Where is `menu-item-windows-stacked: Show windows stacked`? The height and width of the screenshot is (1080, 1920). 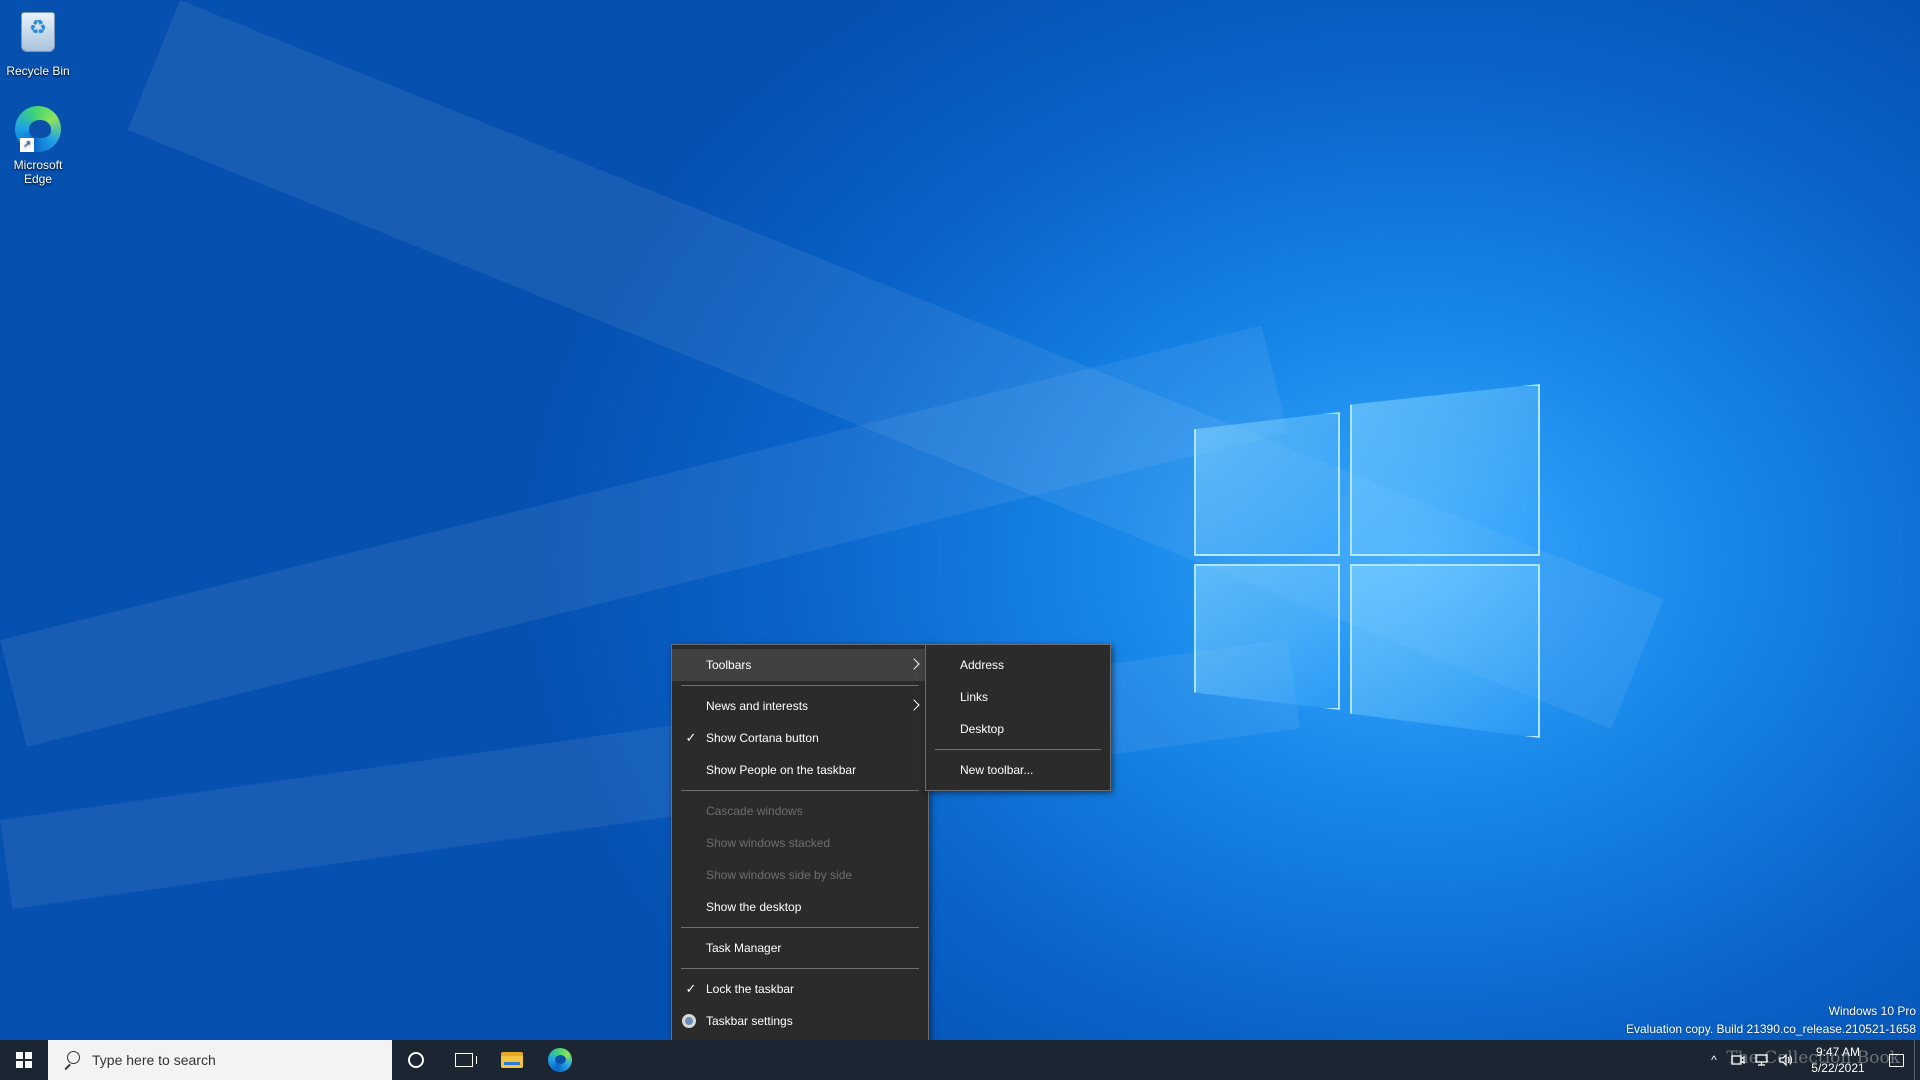
menu-item-windows-stacked: Show windows stacked is located at coordinates (800, 843).